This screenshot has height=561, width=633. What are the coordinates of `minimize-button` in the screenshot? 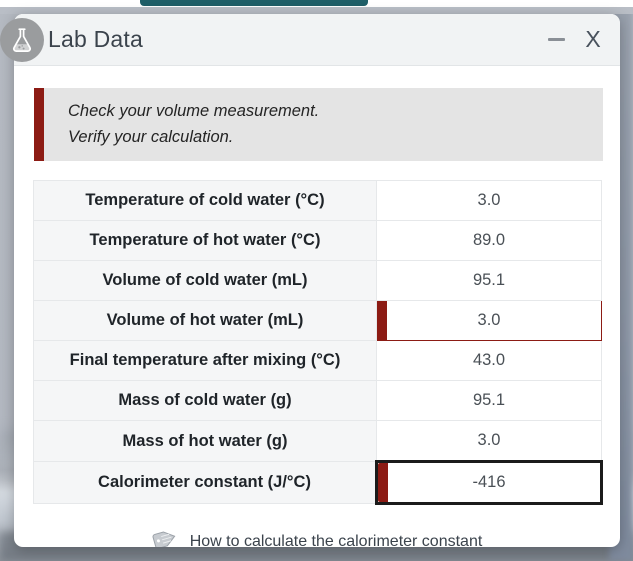 It's located at (556, 40).